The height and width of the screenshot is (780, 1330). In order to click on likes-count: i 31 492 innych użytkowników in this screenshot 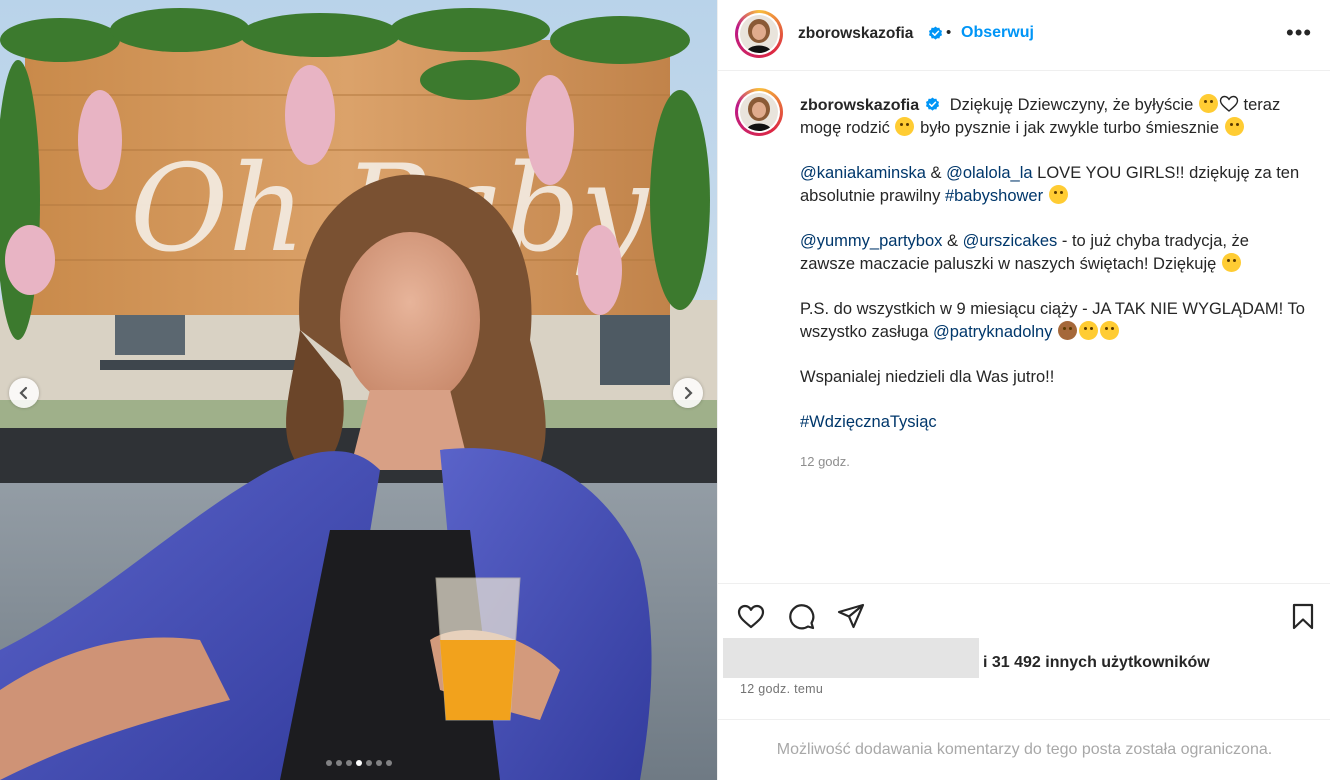, I will do `click(1096, 663)`.